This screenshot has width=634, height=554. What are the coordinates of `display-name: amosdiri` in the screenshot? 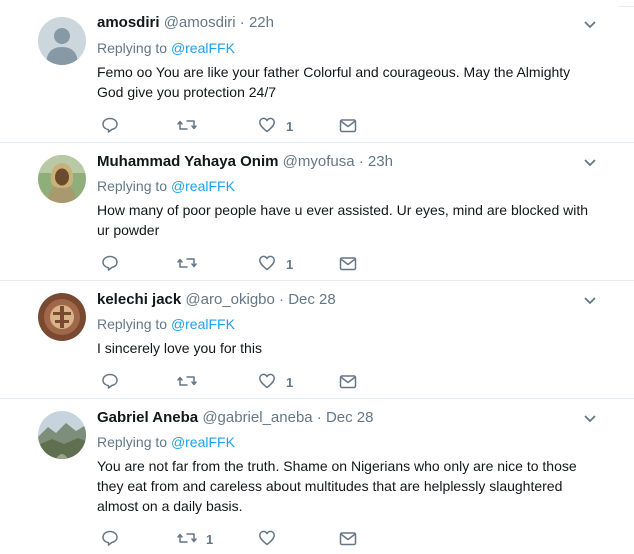 It's located at (128, 22).